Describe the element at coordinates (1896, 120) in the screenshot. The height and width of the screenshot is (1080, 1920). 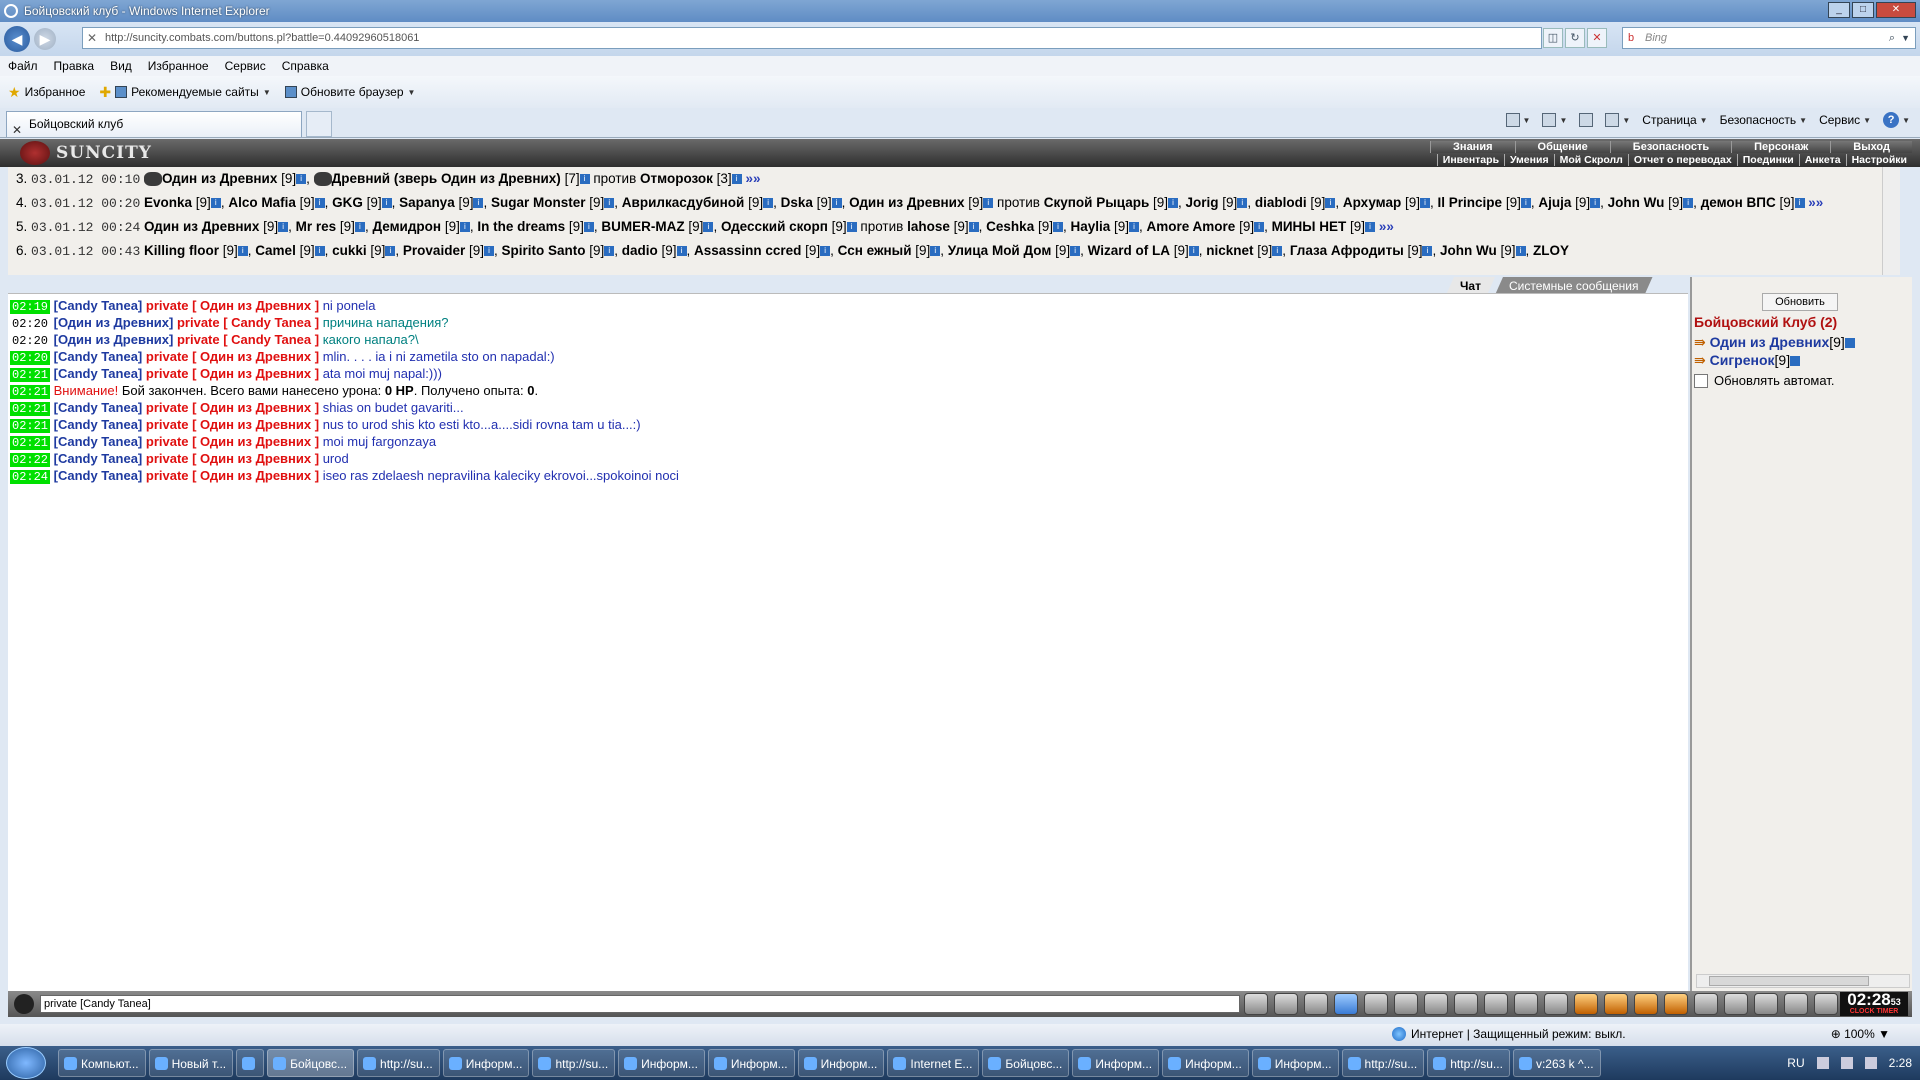
I see `help-button: ? ▼` at that location.